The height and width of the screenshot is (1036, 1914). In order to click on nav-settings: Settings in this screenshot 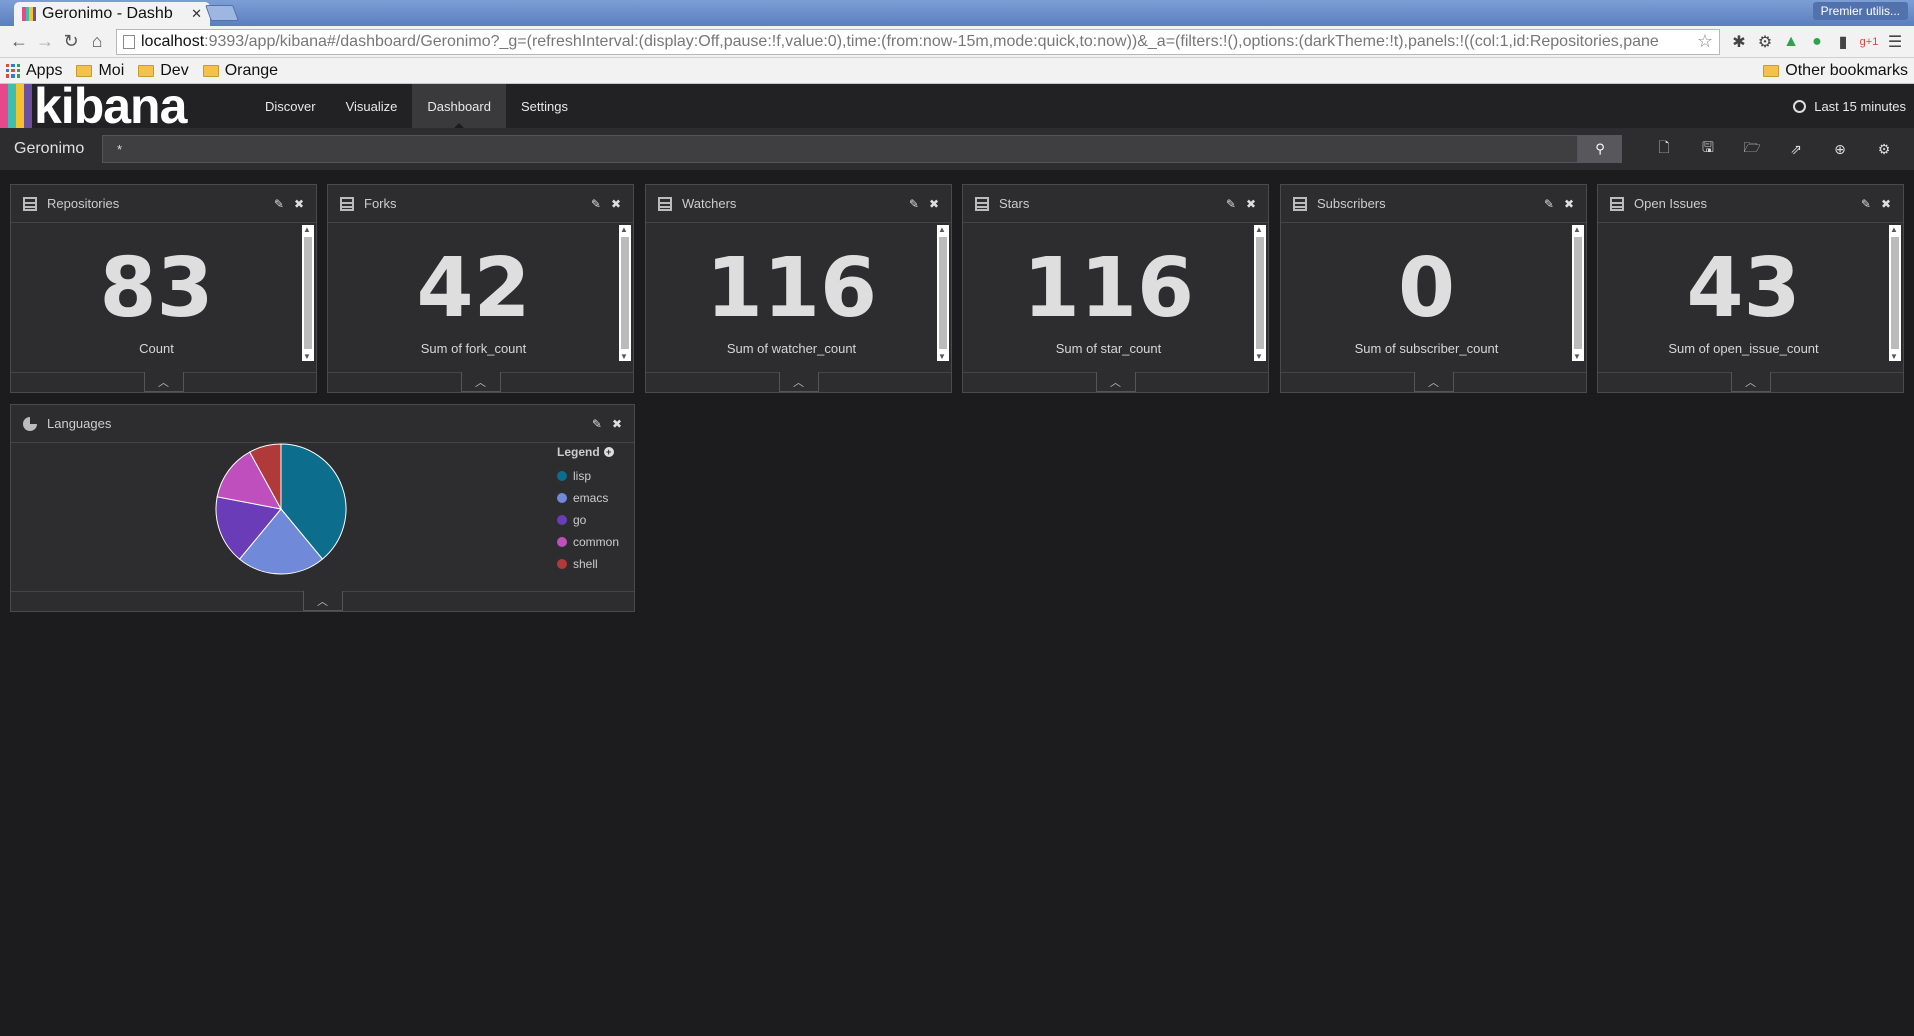, I will do `click(544, 106)`.